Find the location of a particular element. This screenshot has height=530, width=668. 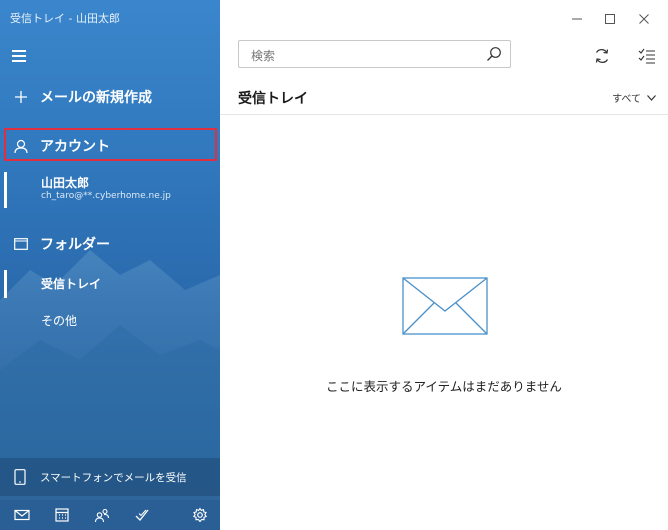

empty-state-message: ここに表示するアイテムはまだありません is located at coordinates (444, 386).